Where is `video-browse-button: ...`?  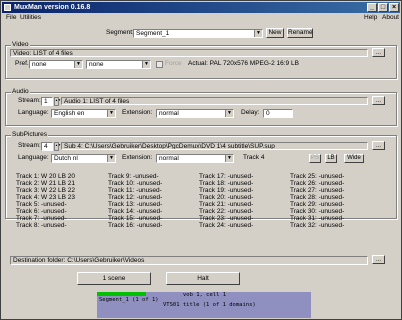
video-browse-button: ... is located at coordinates (378, 52).